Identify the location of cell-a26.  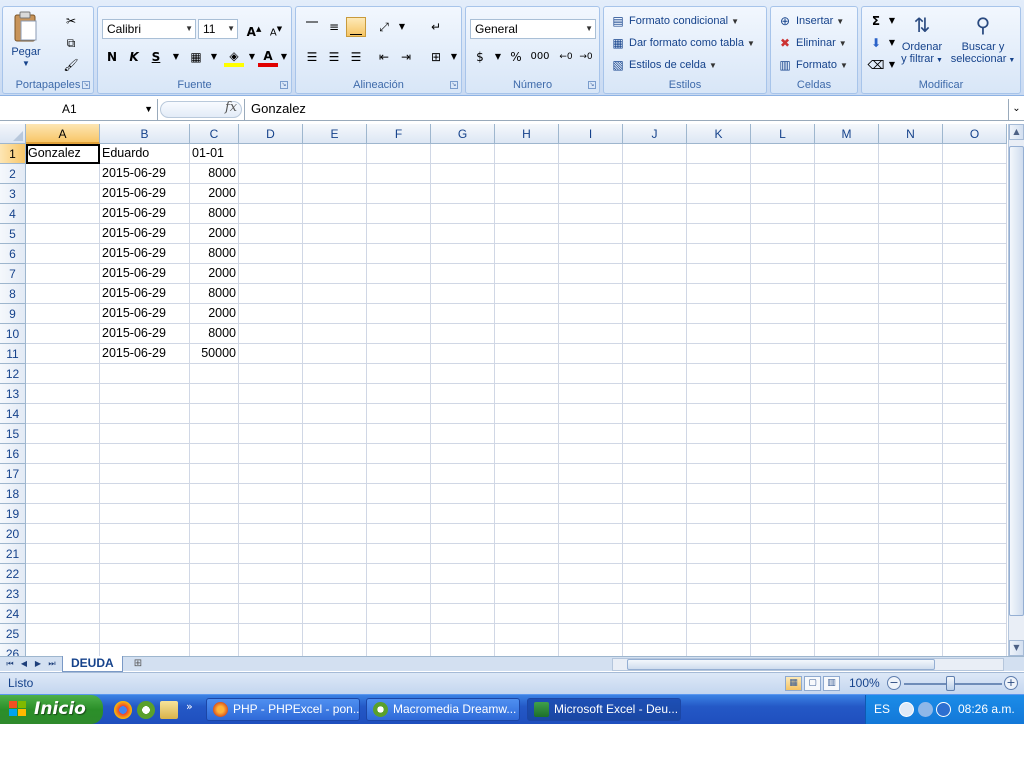
(63, 650).